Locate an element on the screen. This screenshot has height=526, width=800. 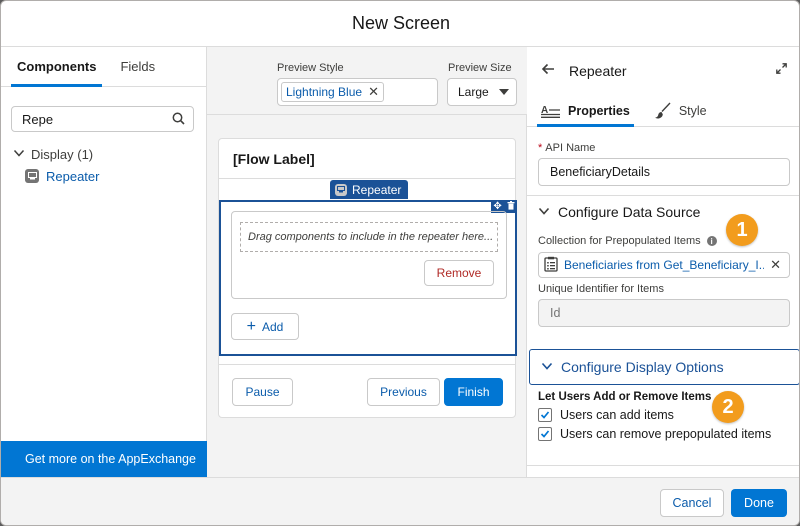
section-configure-data-source: Configure Data Source is located at coordinates (663, 212).